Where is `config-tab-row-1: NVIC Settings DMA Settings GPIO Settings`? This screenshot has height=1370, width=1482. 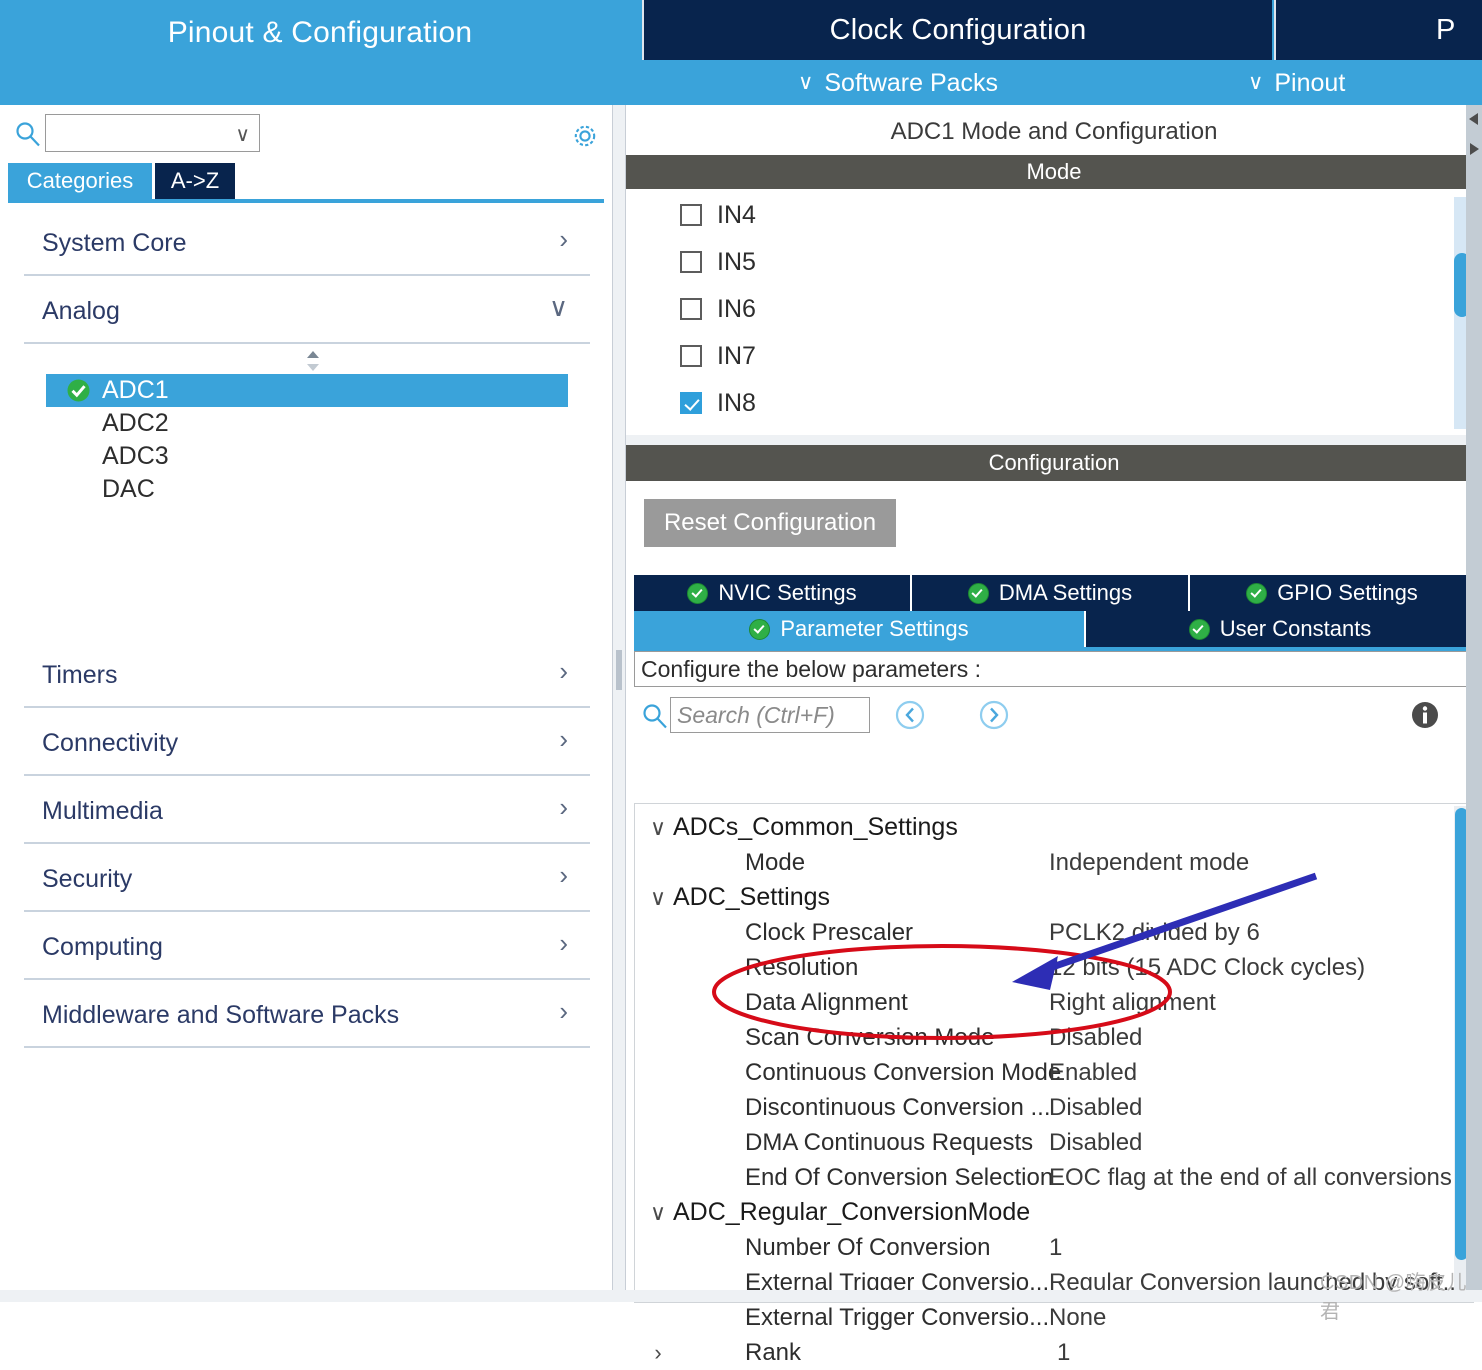 config-tab-row-1: NVIC Settings DMA Settings GPIO Settings is located at coordinates (1054, 593).